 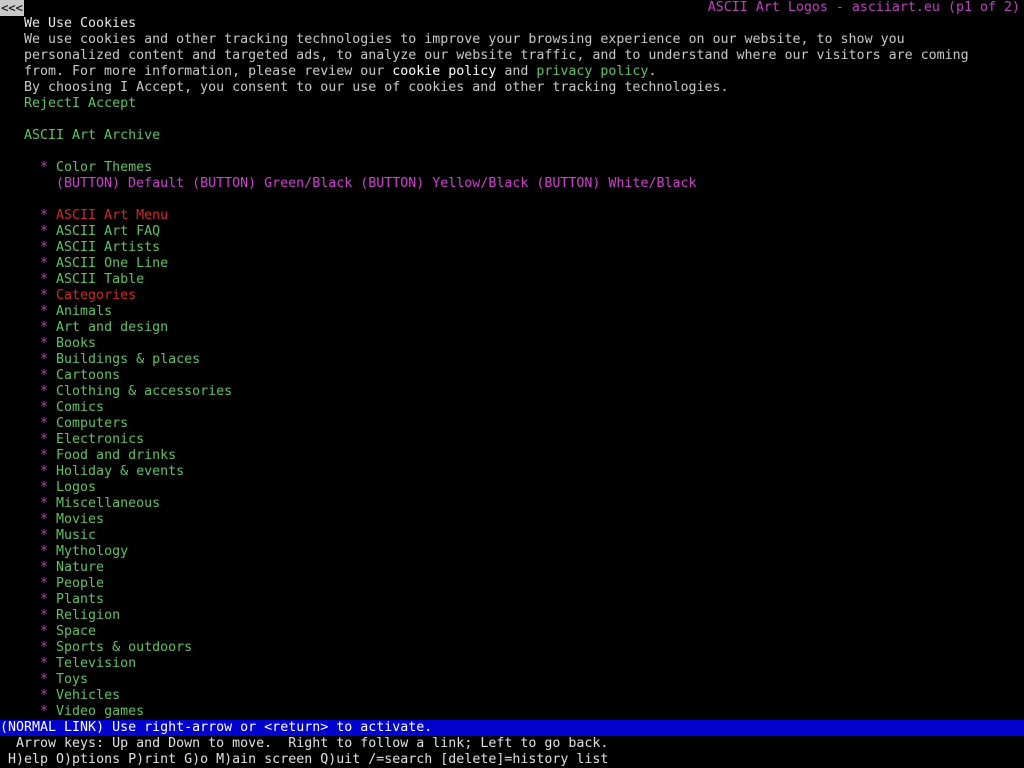 What do you see at coordinates (272, 183) in the screenshot?
I see `theme-button-green-black: (BUTTON) Green/Black` at bounding box center [272, 183].